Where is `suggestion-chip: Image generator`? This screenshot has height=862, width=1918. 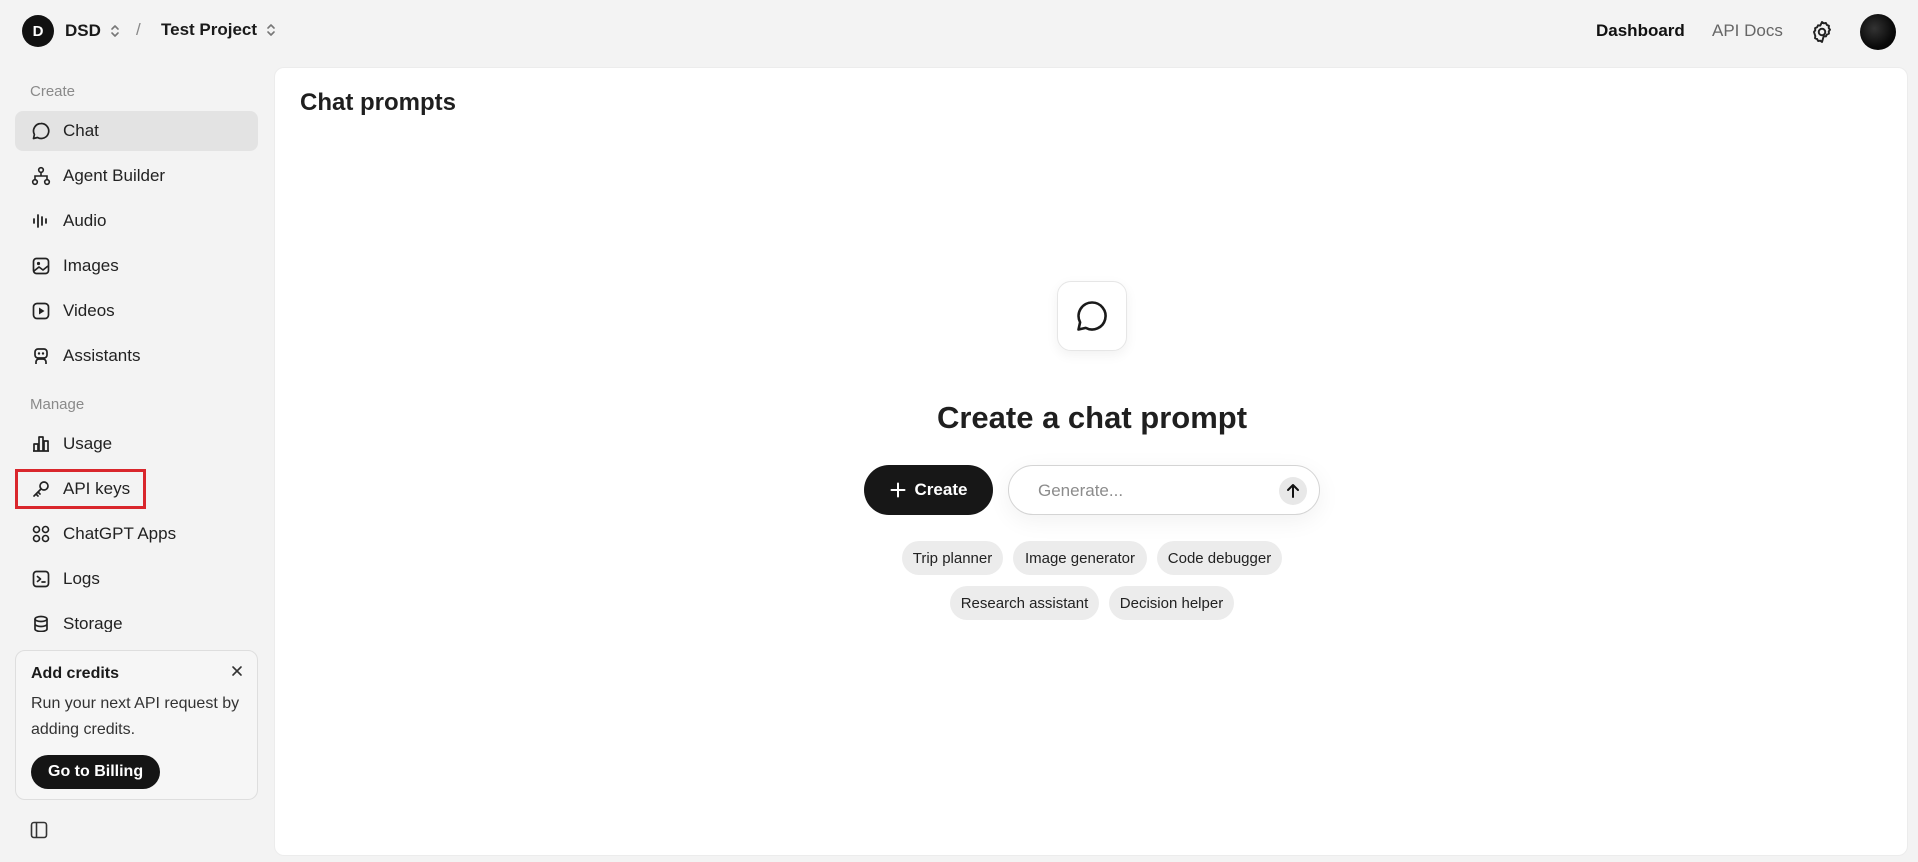
suggestion-chip: Image generator is located at coordinates (1080, 558).